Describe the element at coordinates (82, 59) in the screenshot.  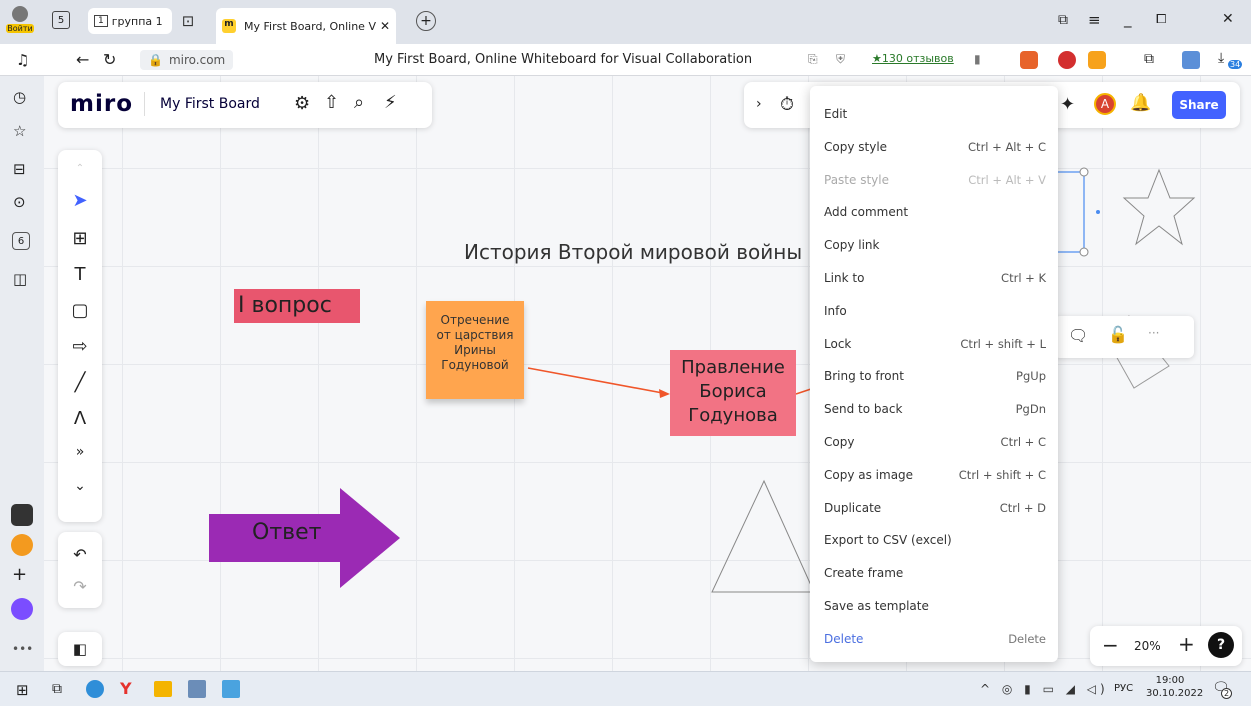
I see `back-icon: ←` at that location.